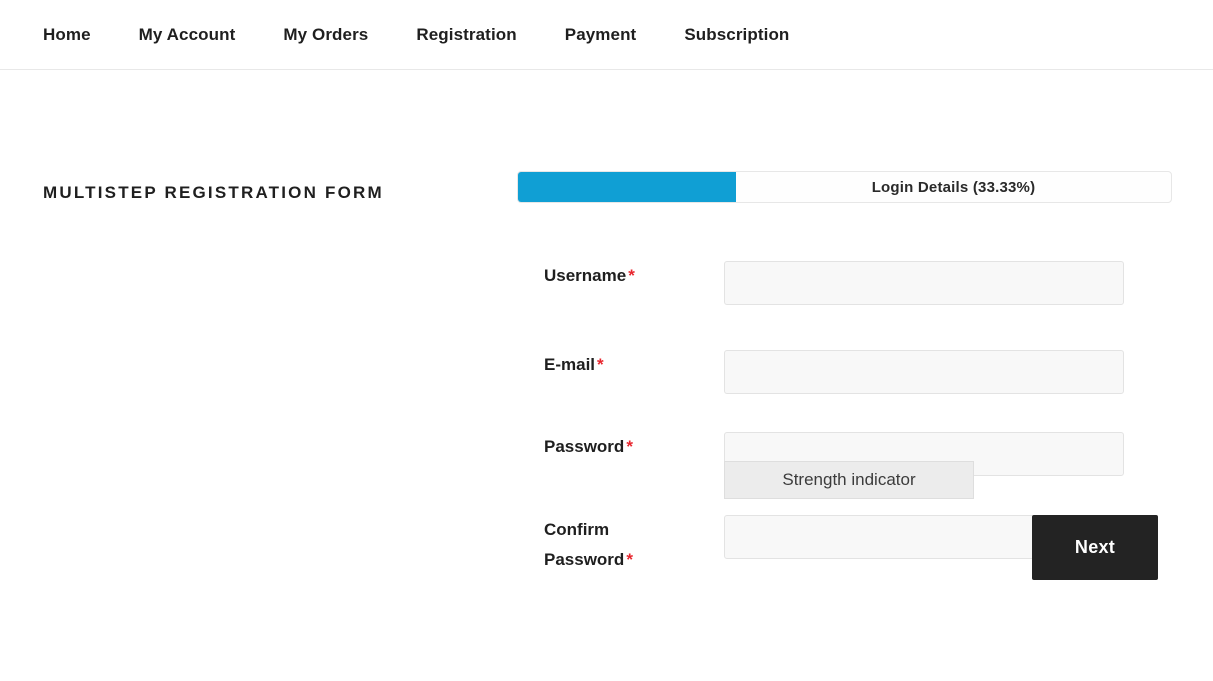  What do you see at coordinates (1095, 547) in the screenshot?
I see `next-button: Next` at bounding box center [1095, 547].